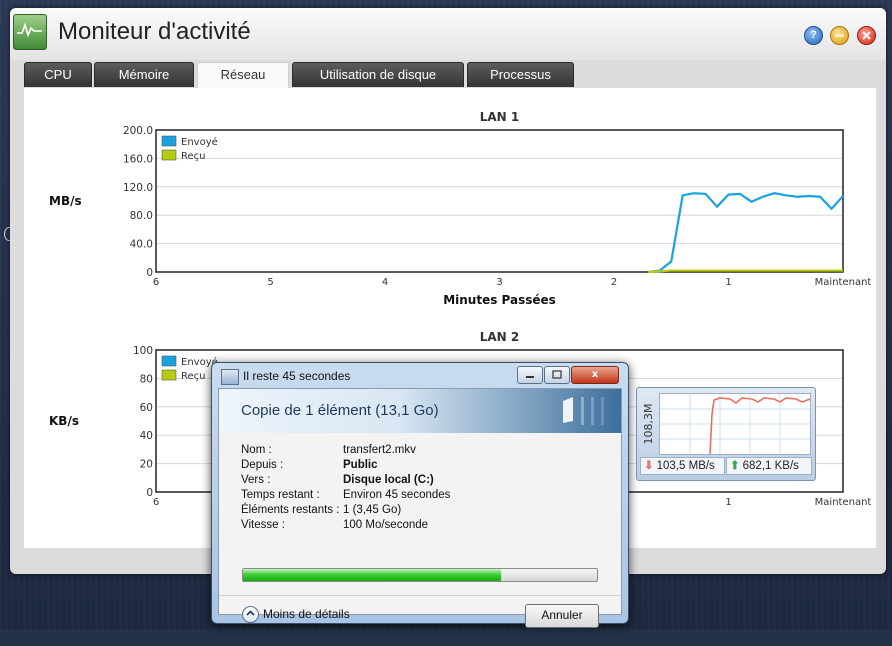  What do you see at coordinates (270, 282) in the screenshot?
I see `x-tick-label: 5` at bounding box center [270, 282].